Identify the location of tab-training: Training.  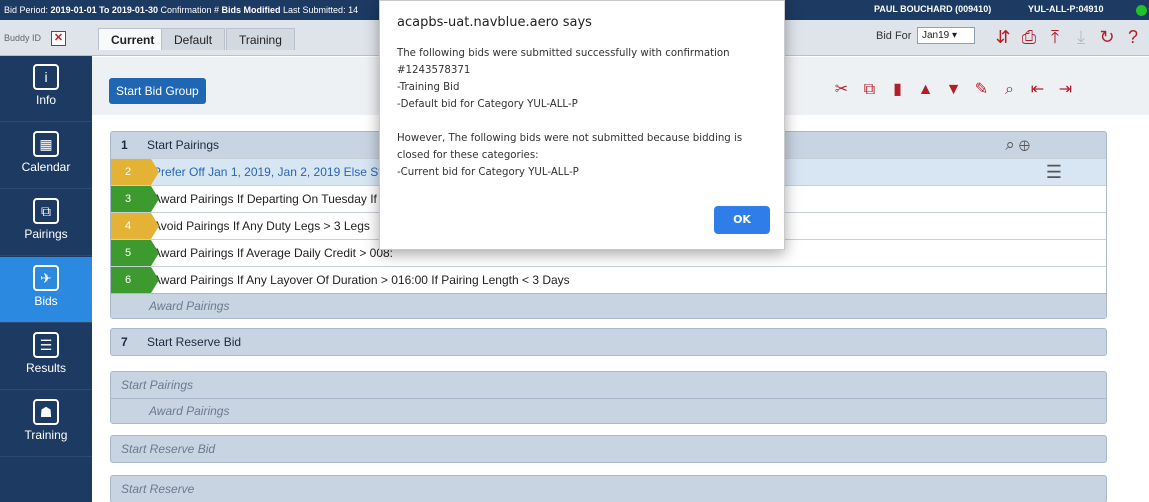
(260, 39).